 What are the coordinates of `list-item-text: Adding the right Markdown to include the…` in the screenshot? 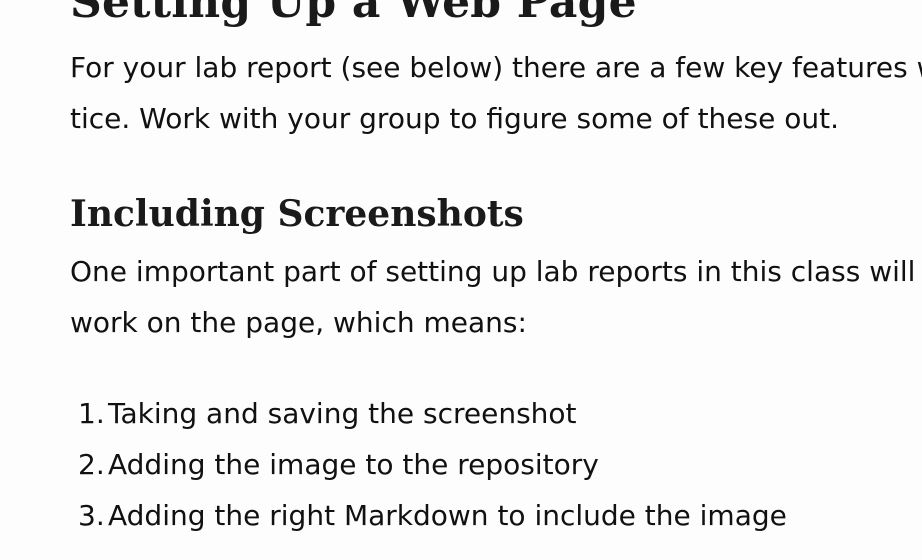 It's located at (447, 515).